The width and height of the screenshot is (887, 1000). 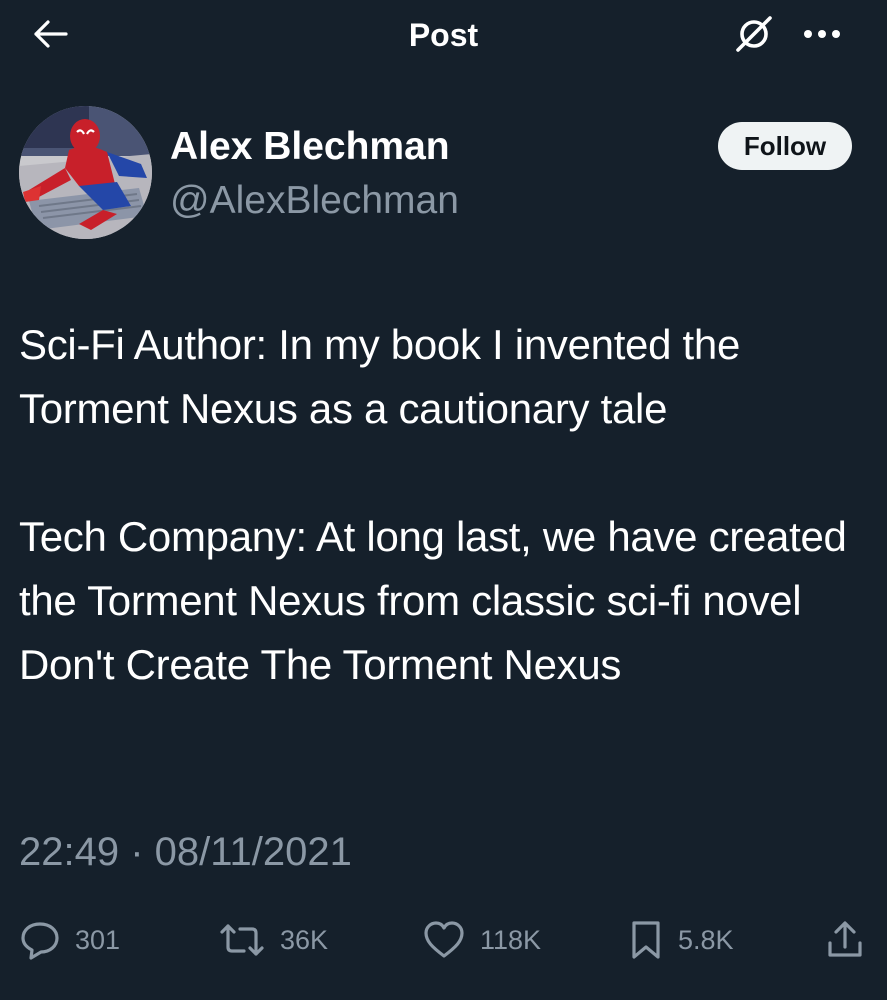 I want to click on top-bar: Post, so click(x=443, y=36).